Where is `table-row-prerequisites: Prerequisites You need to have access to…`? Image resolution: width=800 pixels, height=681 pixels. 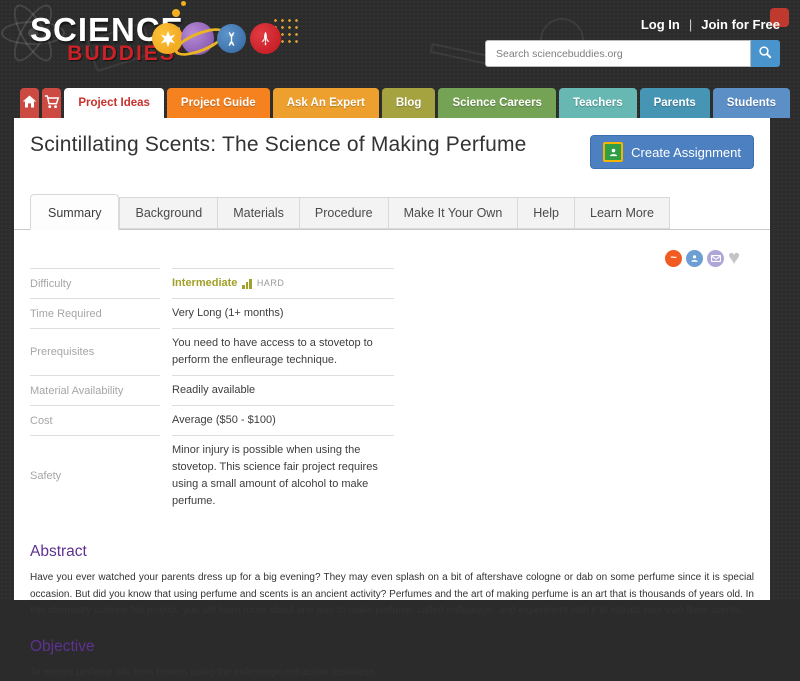 table-row-prerequisites: Prerequisites You need to have access to… is located at coordinates (212, 351).